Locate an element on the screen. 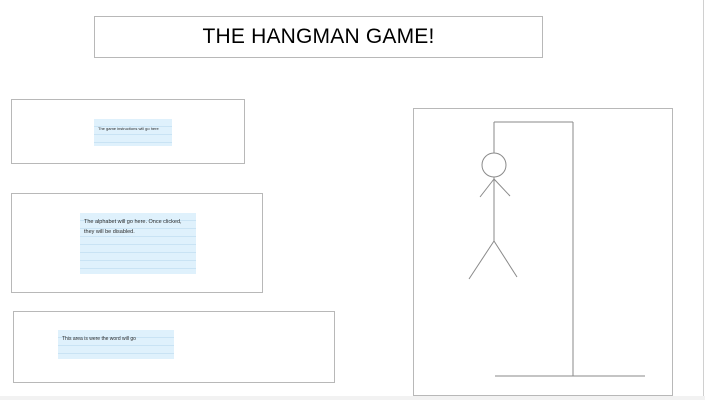 The image size is (705, 402). instructions-panel: The game instructions will go here is located at coordinates (128, 131).